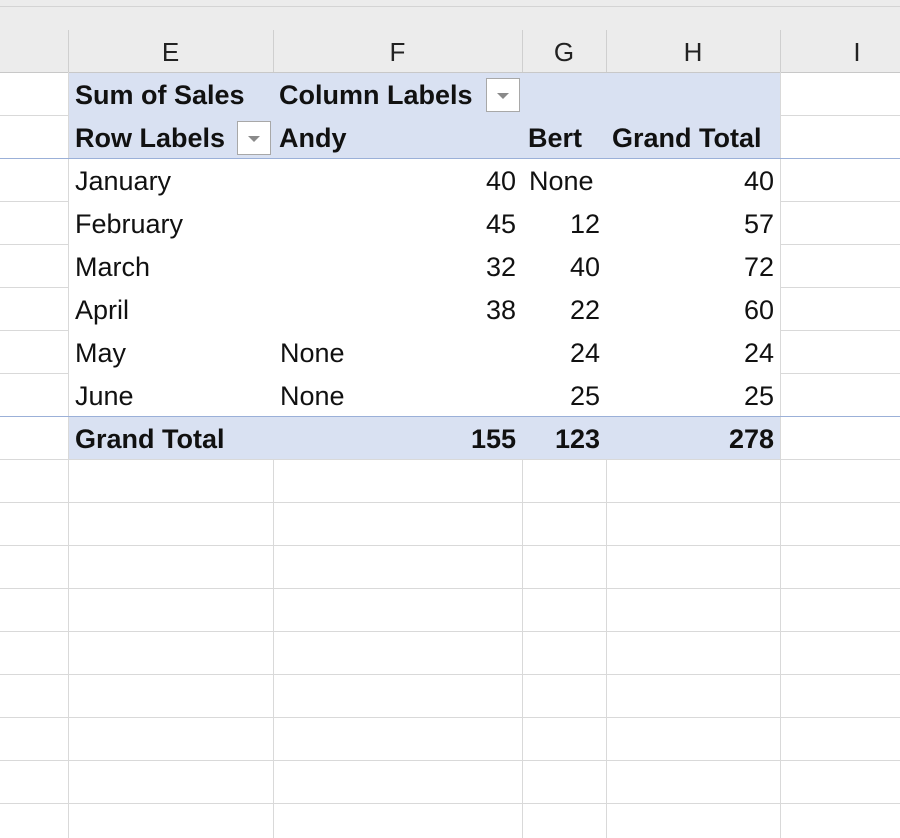 The width and height of the screenshot is (900, 838). I want to click on column-header-e: E, so click(170, 52).